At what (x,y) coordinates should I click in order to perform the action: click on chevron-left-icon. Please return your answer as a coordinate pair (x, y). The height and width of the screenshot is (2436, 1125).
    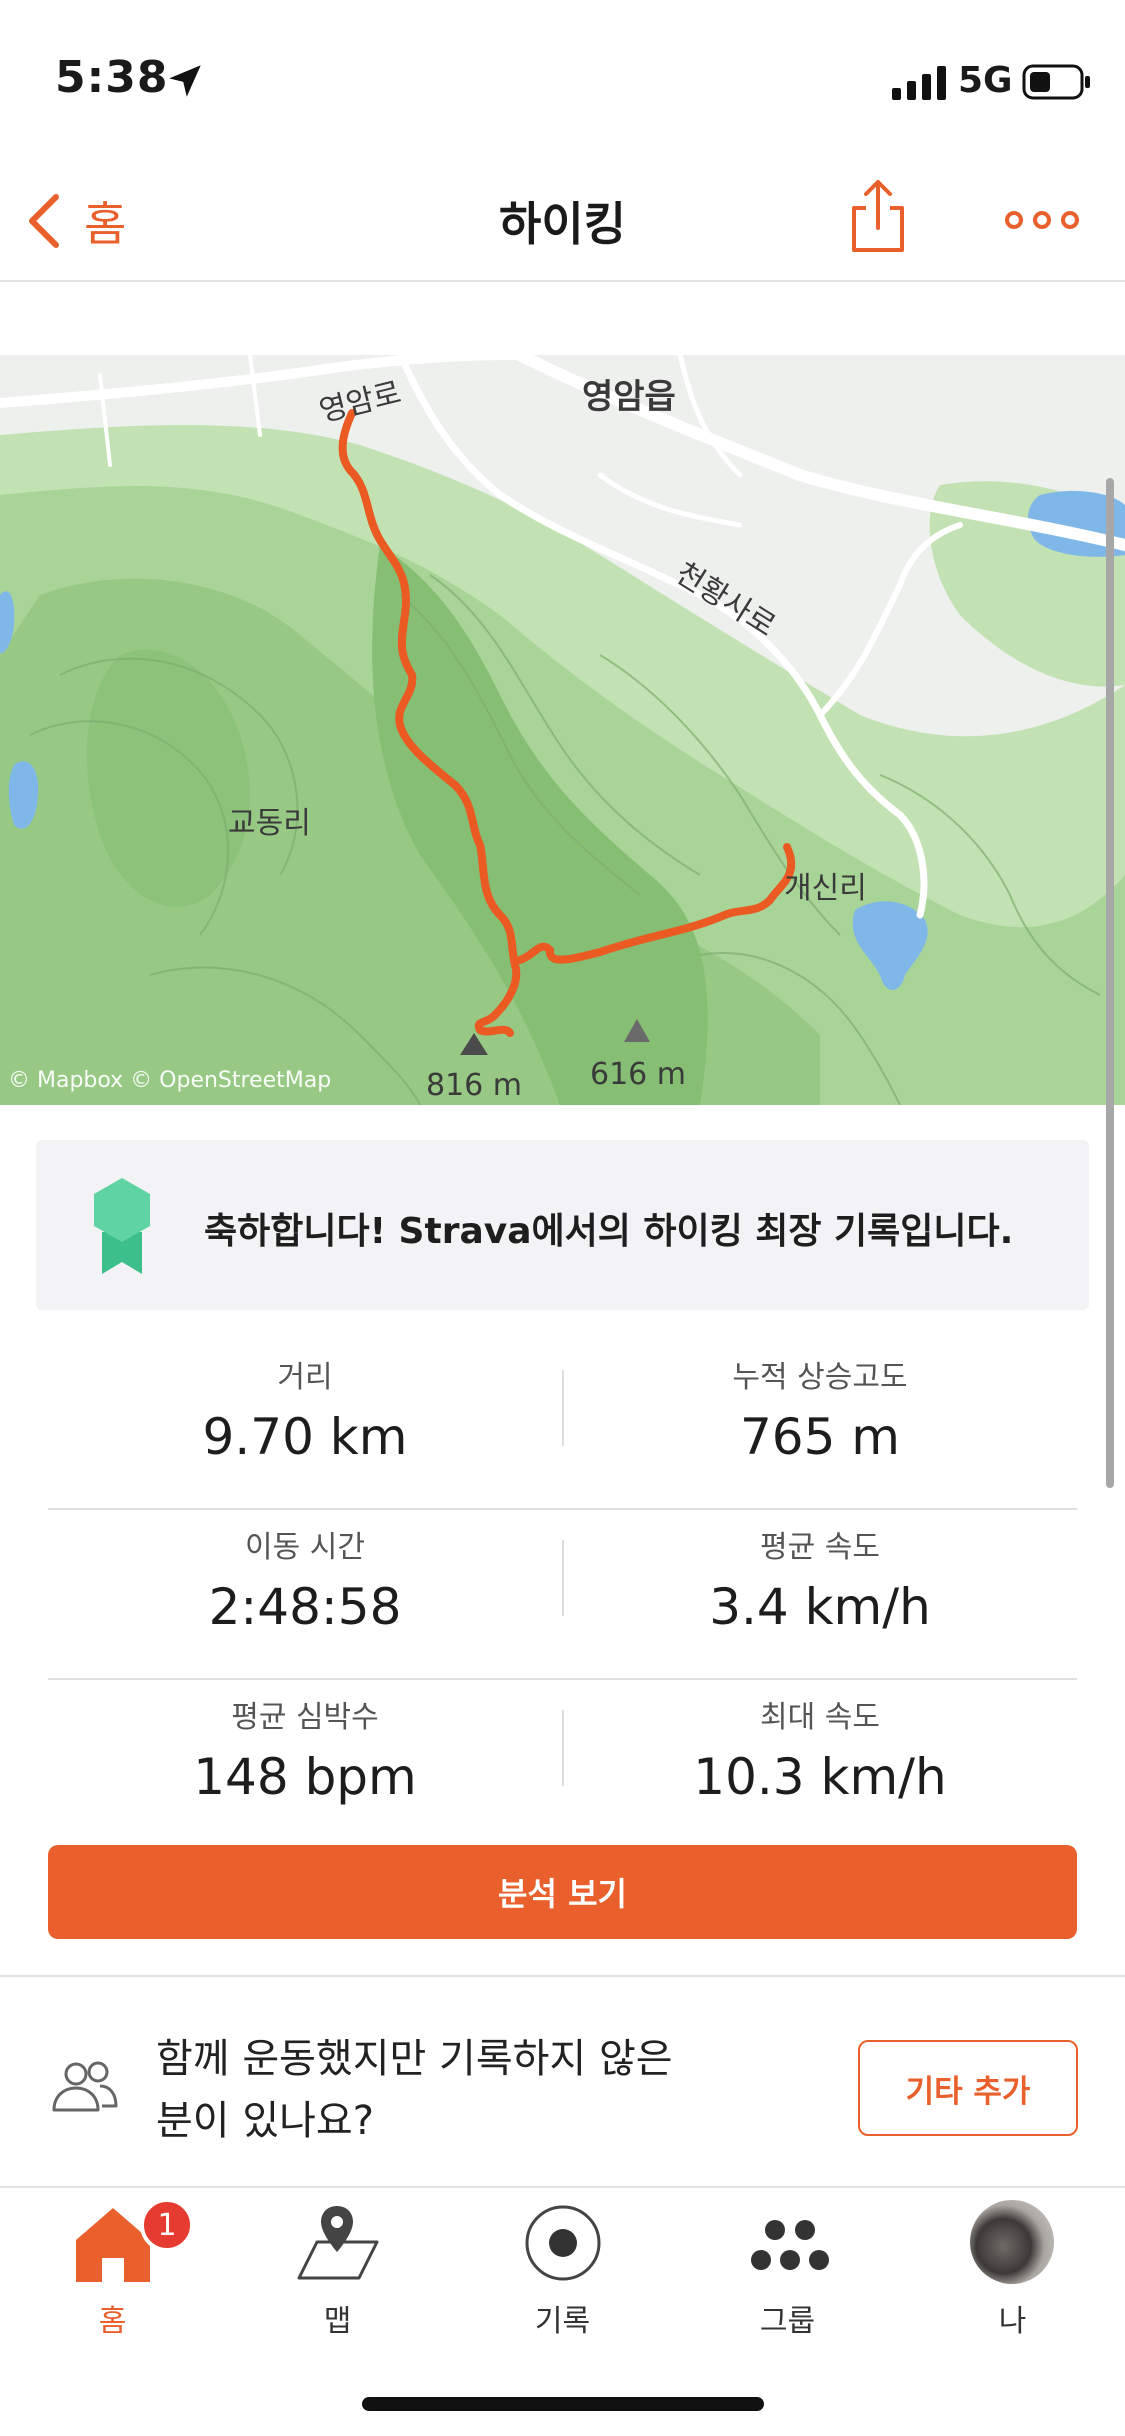
    Looking at the image, I should click on (44, 221).